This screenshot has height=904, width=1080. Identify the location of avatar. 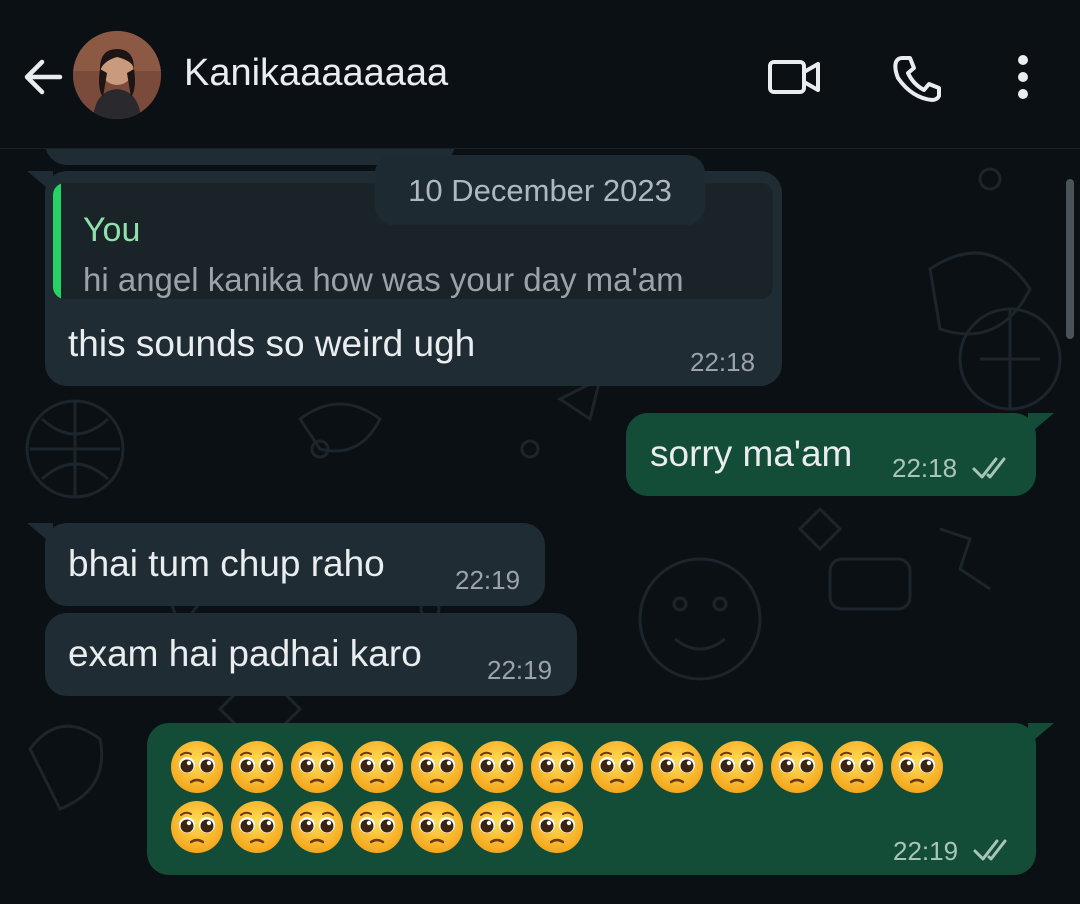
(117, 75).